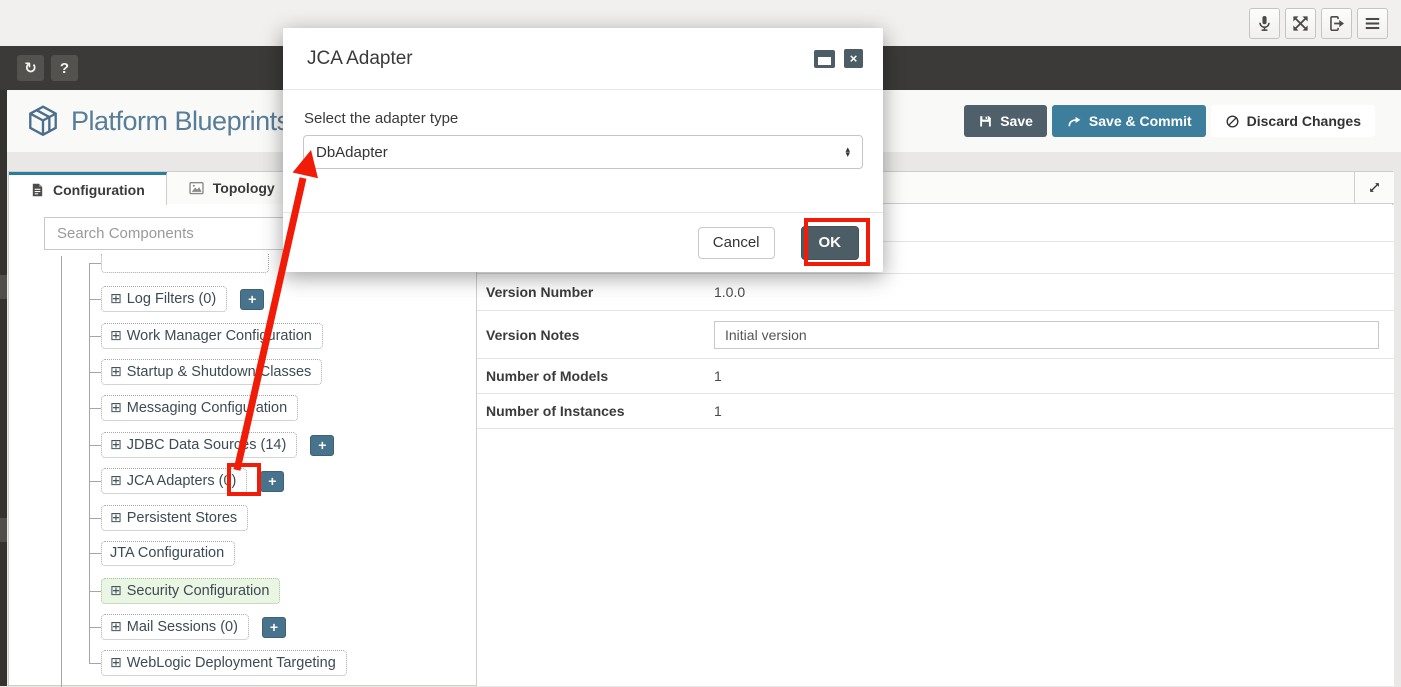 The height and width of the screenshot is (687, 1401). I want to click on field-label: Version Number, so click(540, 292).